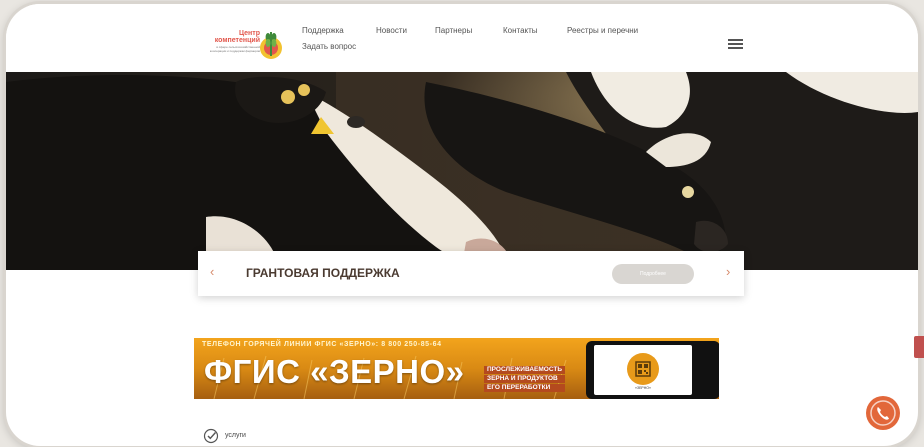  Describe the element at coordinates (323, 30) in the screenshot. I see `nav-item-support: Поддержка` at that location.